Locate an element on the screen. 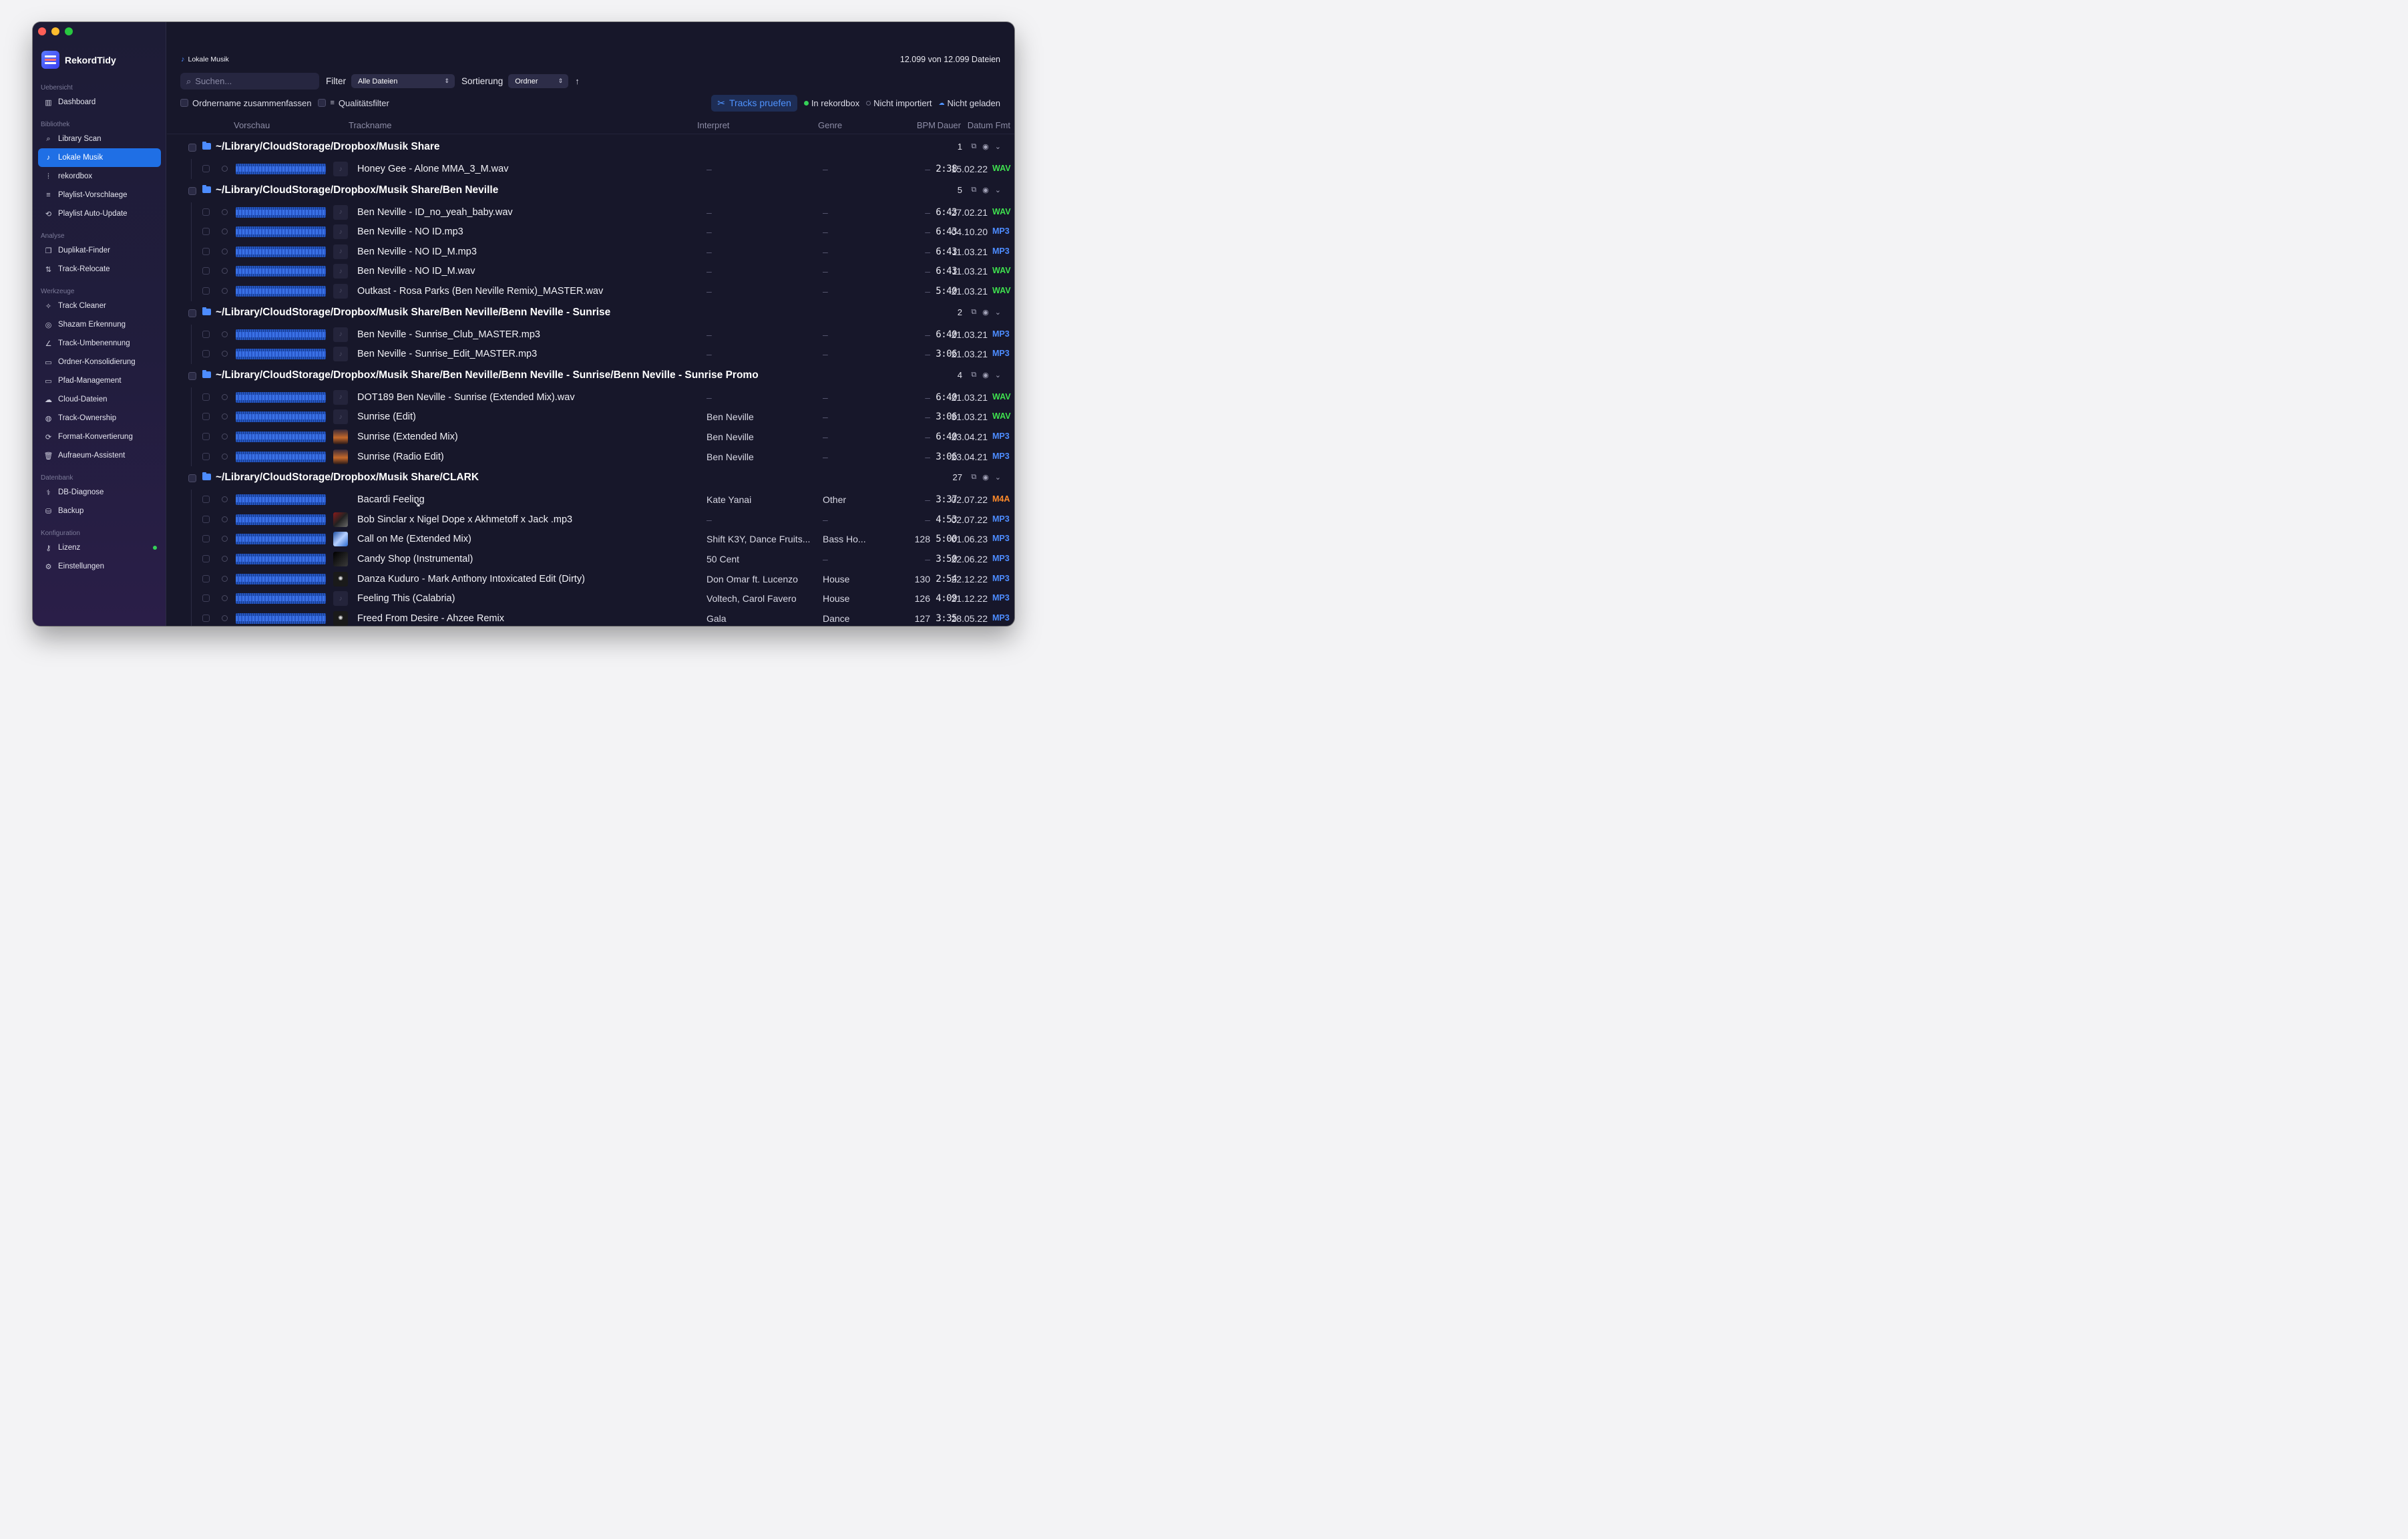  column-duration: Dauer is located at coordinates (949, 125).